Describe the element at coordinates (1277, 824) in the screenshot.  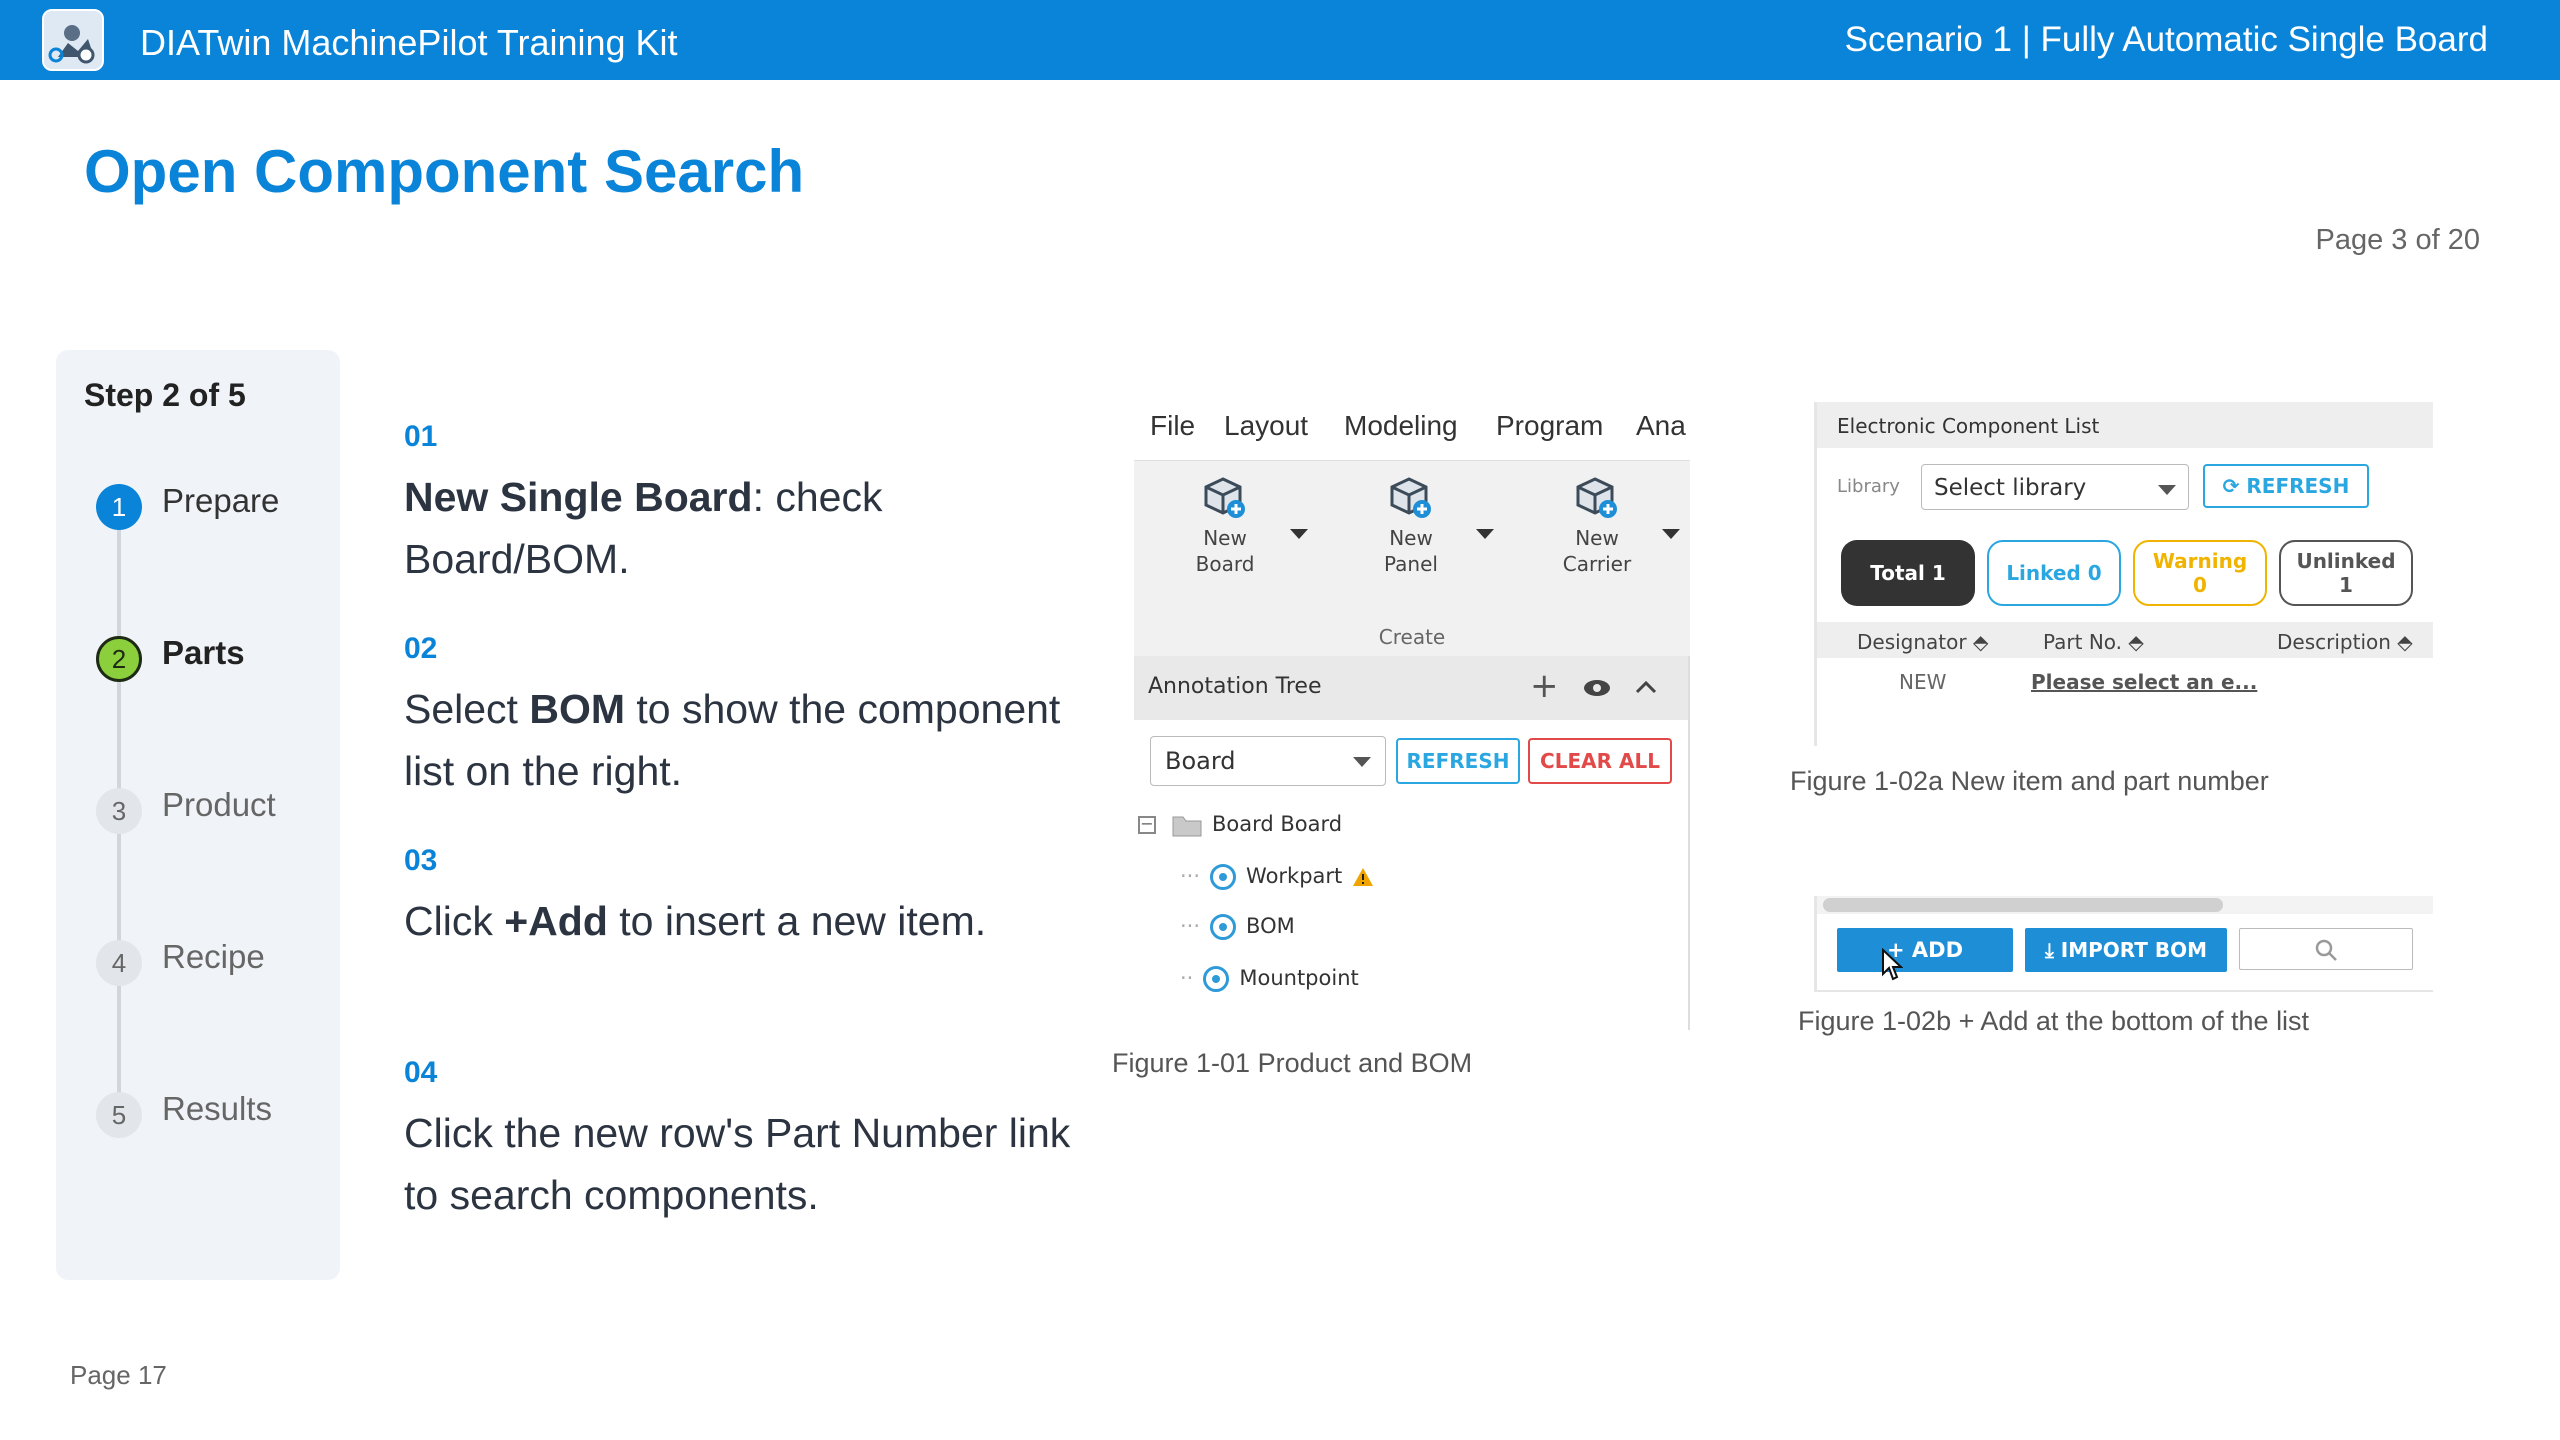
I see `tree-root-label: Board Board` at that location.